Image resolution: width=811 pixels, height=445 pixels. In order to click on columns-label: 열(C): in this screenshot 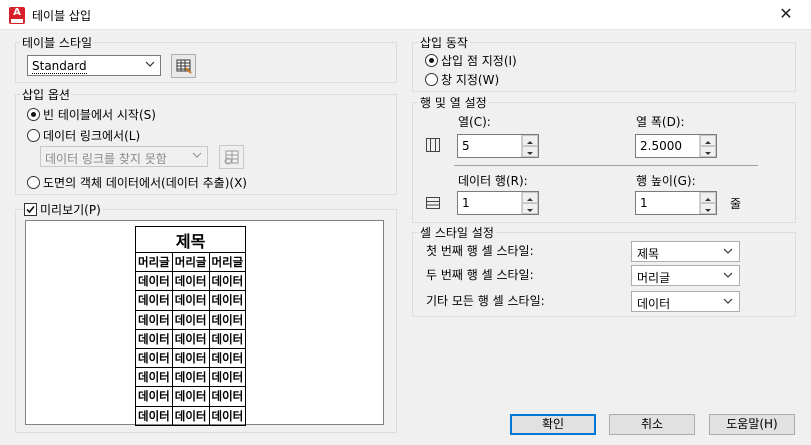, I will do `click(474, 122)`.